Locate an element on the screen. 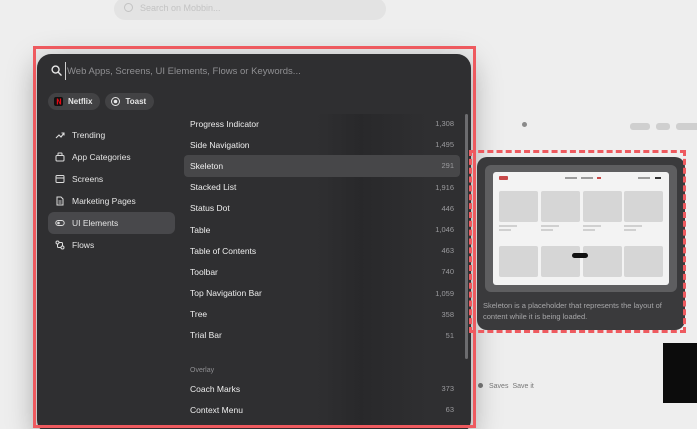 The image size is (697, 429). breadcrumb-icon is located at coordinates (480, 385).